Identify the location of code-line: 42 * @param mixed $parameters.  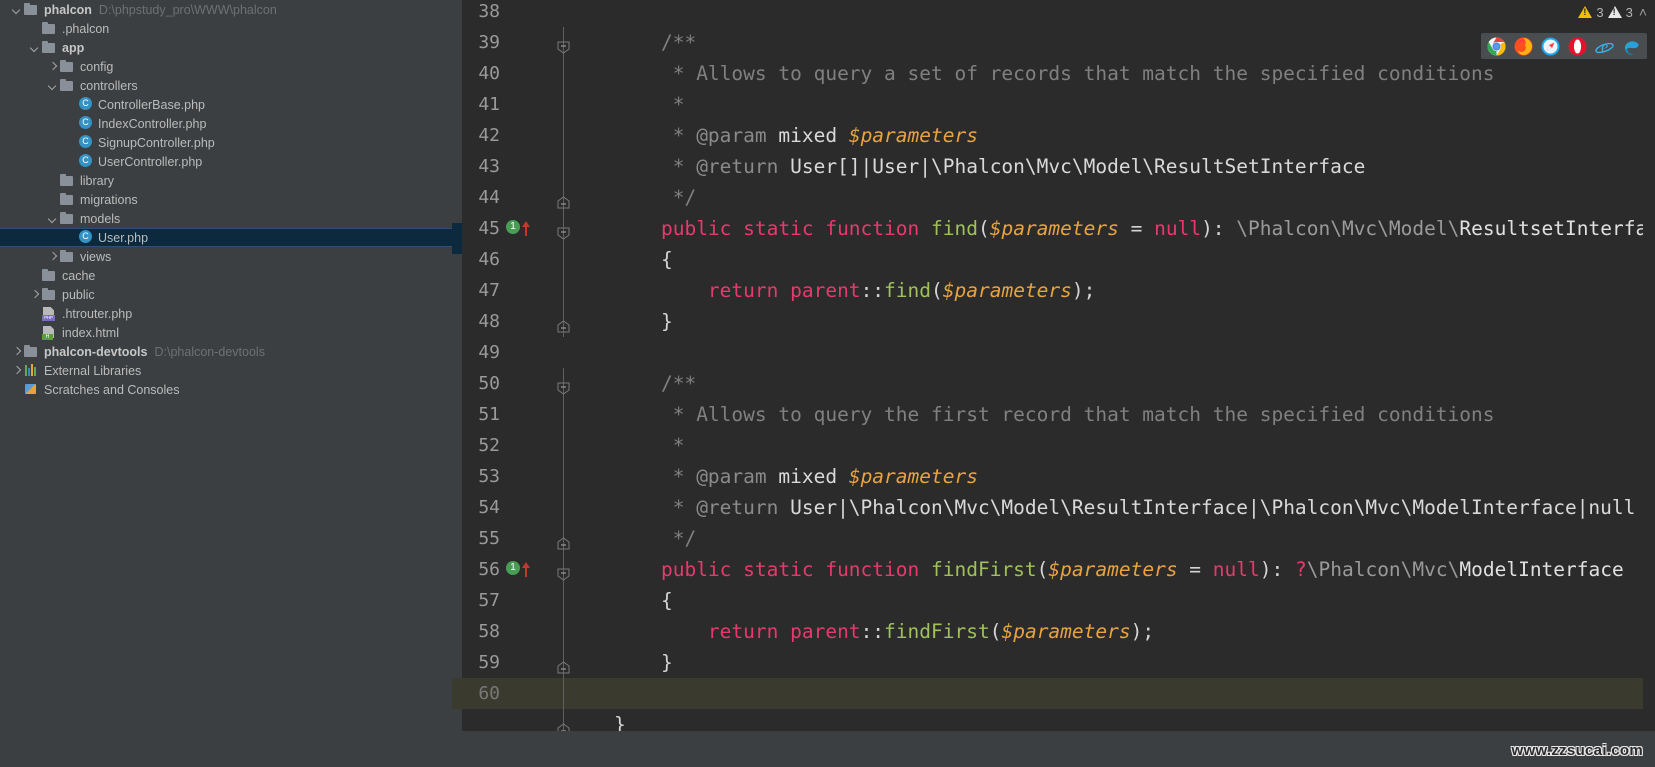
(1053, 135).